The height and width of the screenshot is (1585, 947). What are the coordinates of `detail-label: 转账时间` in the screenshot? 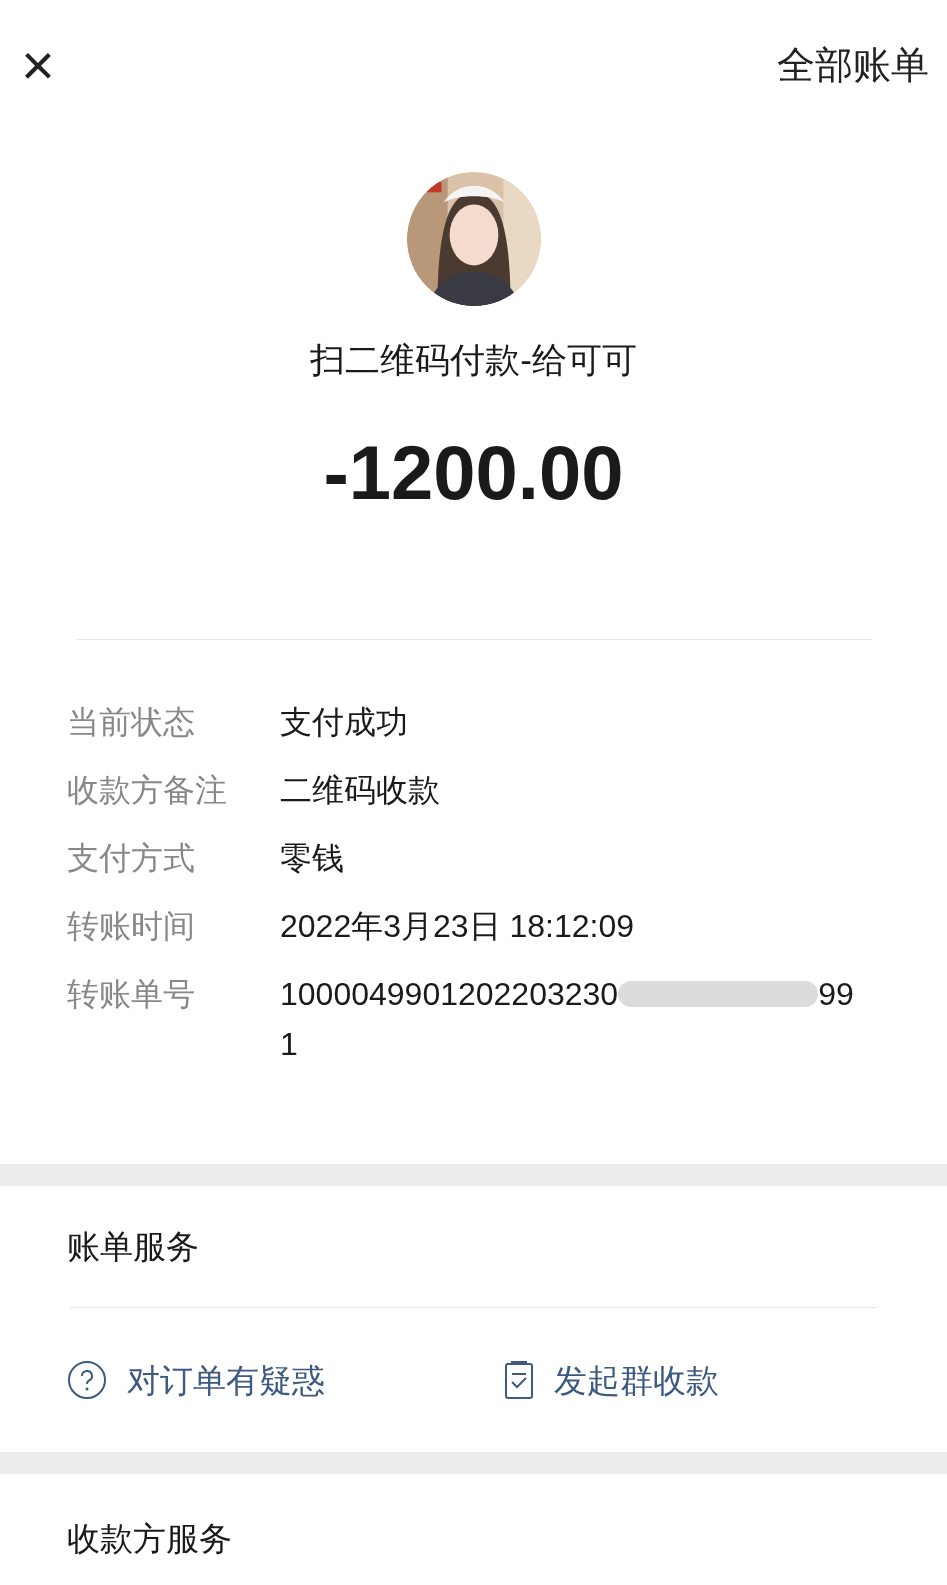 It's located at (131, 926).